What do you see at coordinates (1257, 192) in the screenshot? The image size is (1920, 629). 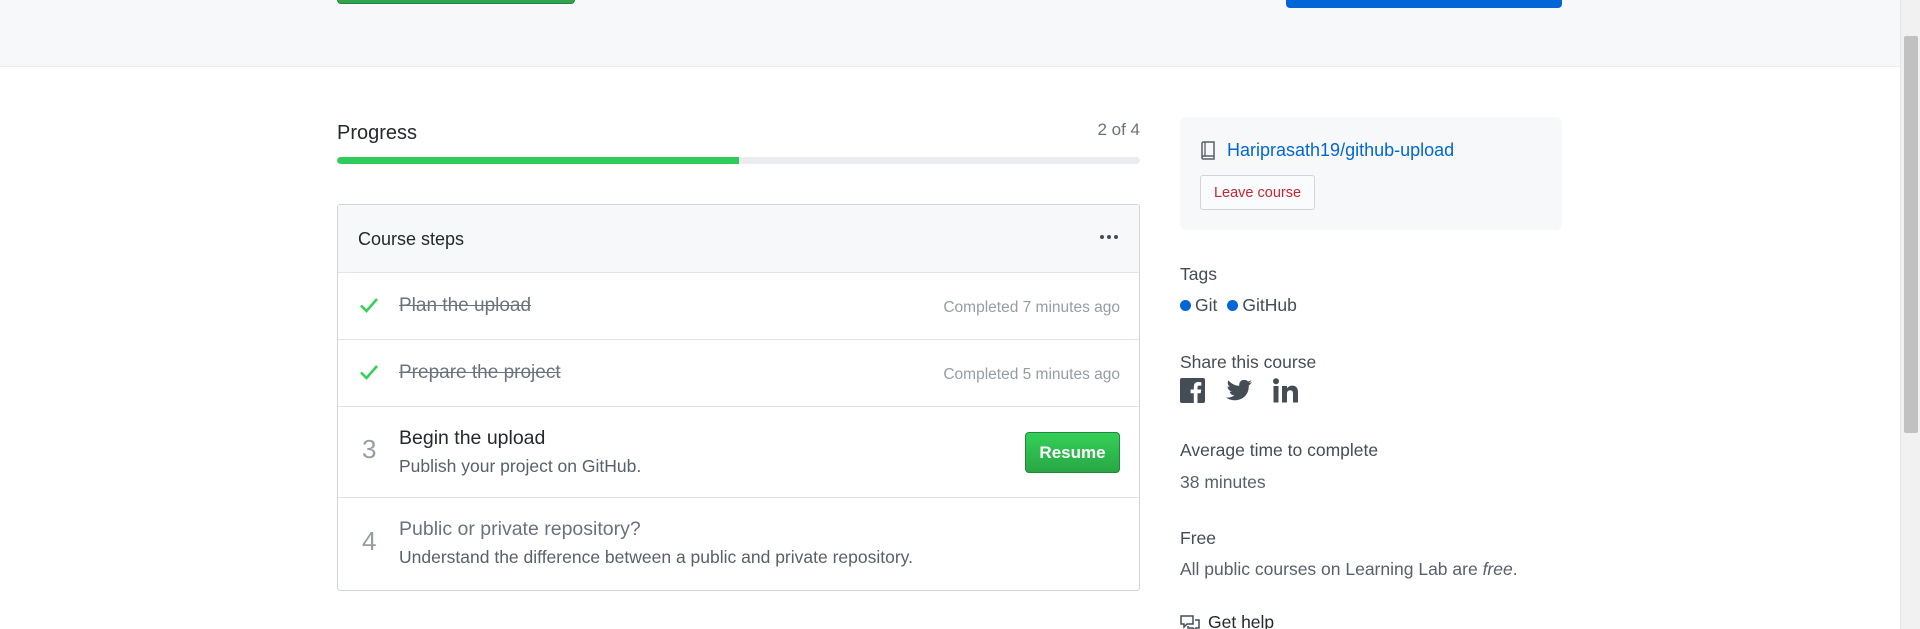 I see `leave-course-button: Leave course` at bounding box center [1257, 192].